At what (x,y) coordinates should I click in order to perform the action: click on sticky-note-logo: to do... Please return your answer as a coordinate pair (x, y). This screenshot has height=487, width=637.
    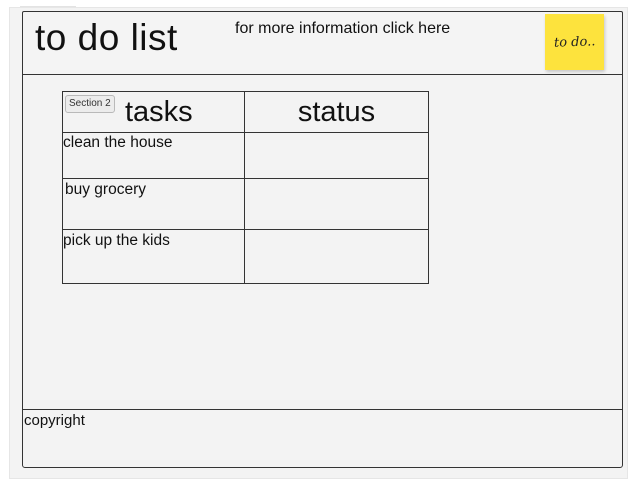
    Looking at the image, I should click on (574, 42).